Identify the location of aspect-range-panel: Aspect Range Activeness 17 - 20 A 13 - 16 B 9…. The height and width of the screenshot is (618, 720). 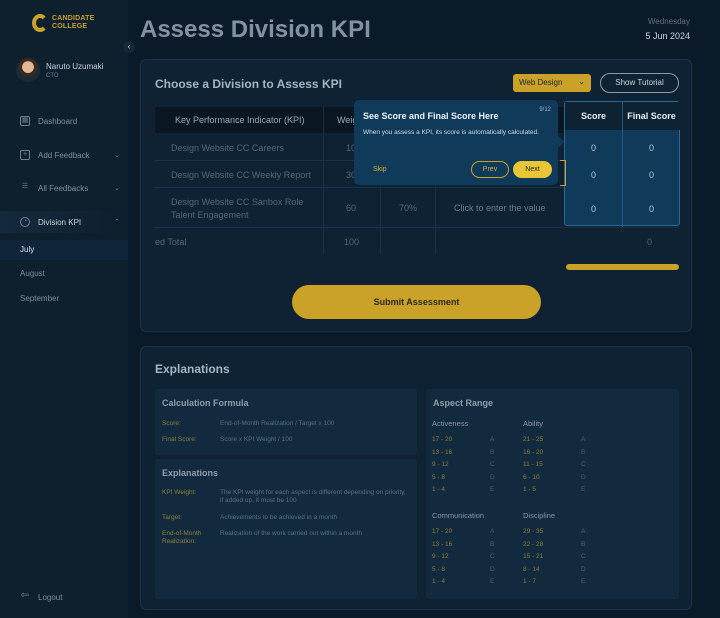
(552, 494).